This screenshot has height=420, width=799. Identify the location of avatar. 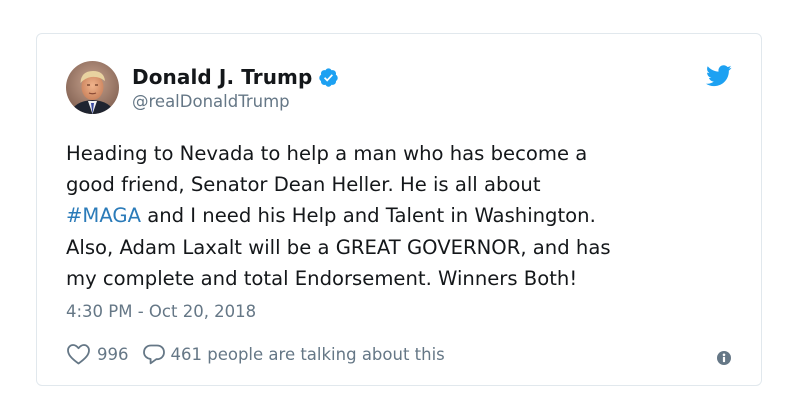
(92, 87).